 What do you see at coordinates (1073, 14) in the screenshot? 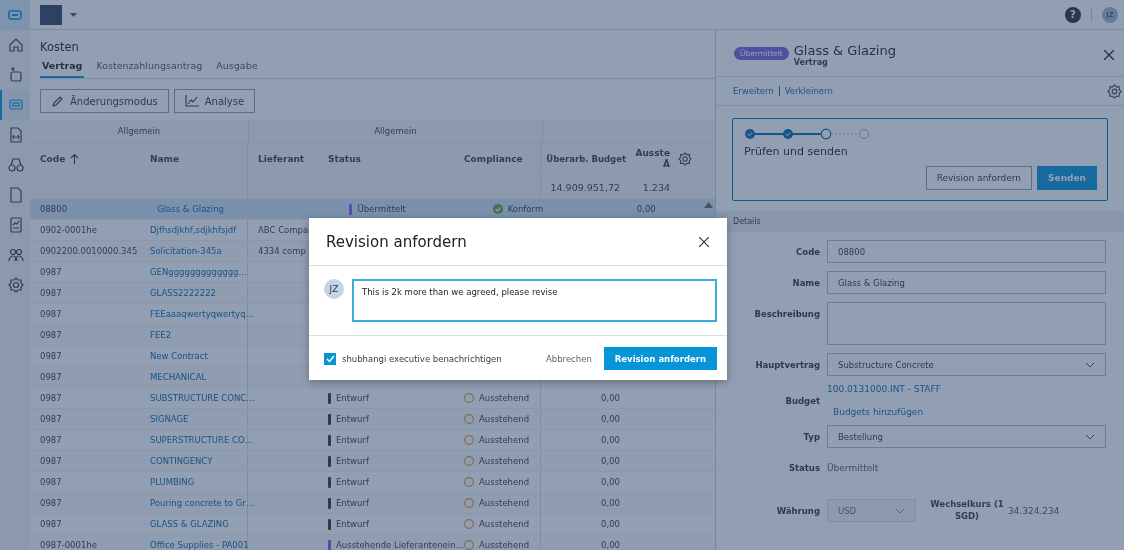
I see `help-button: ?` at bounding box center [1073, 14].